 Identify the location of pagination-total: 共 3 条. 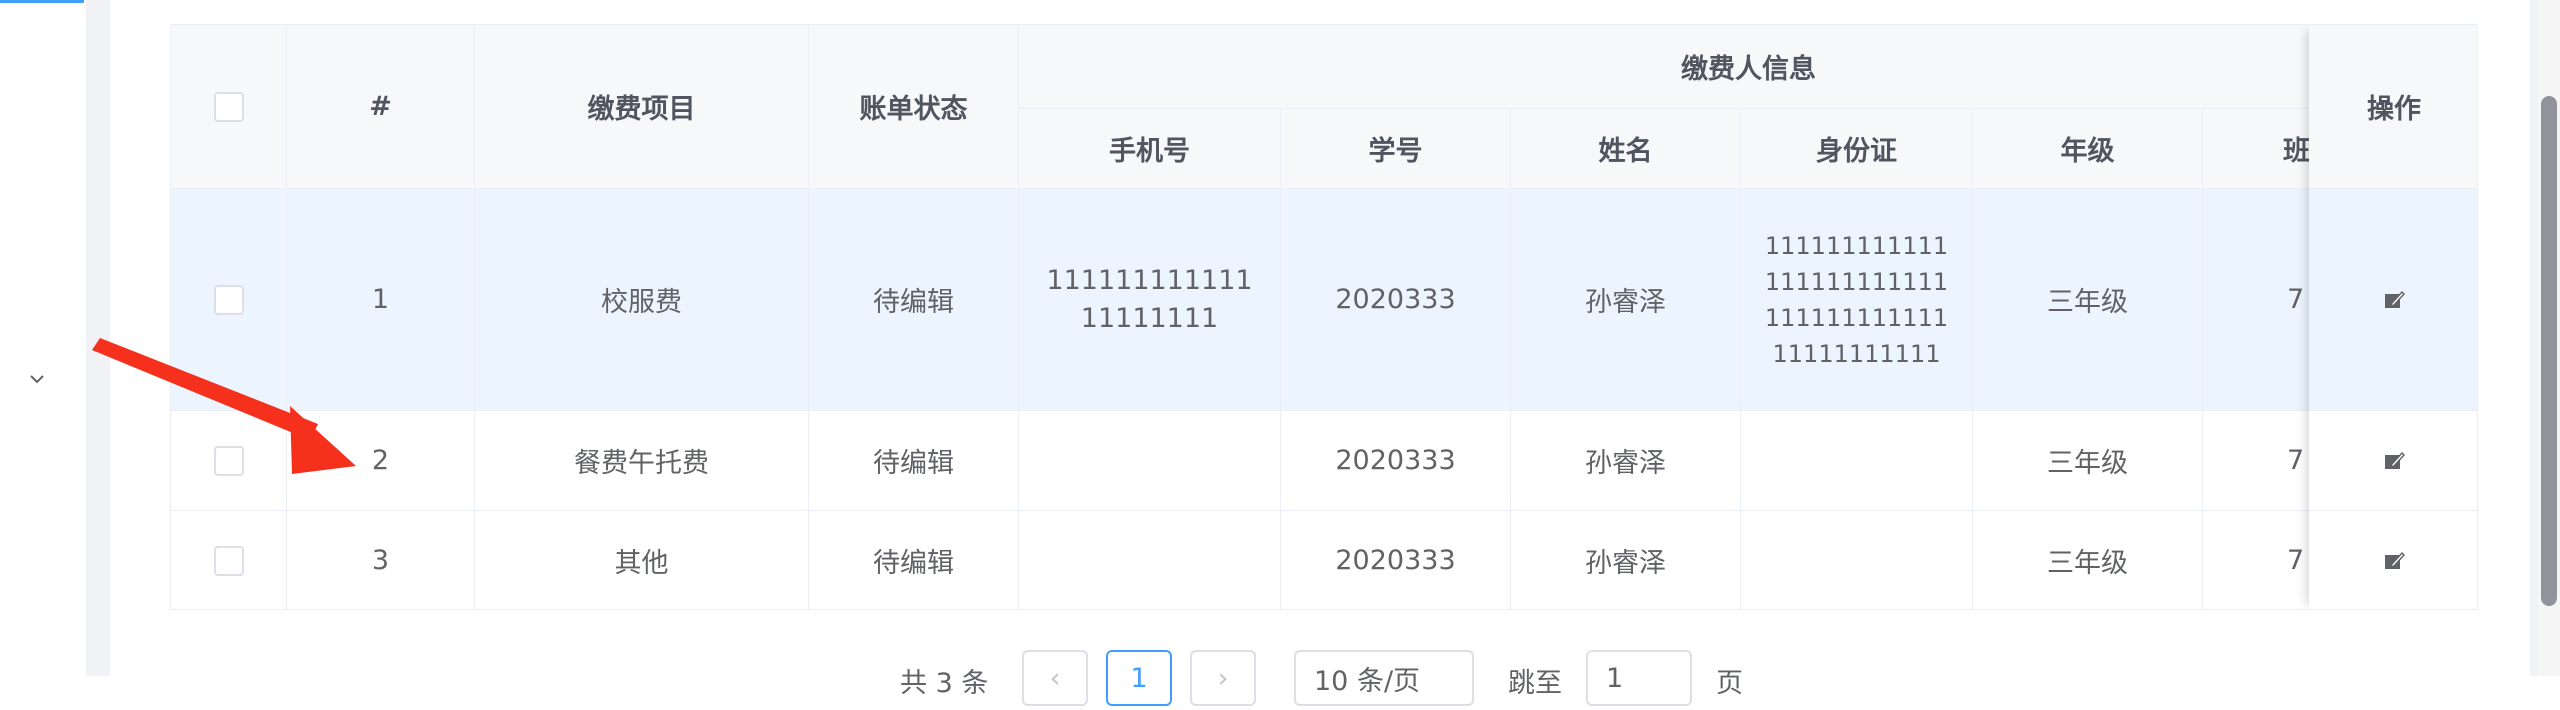
(944, 683).